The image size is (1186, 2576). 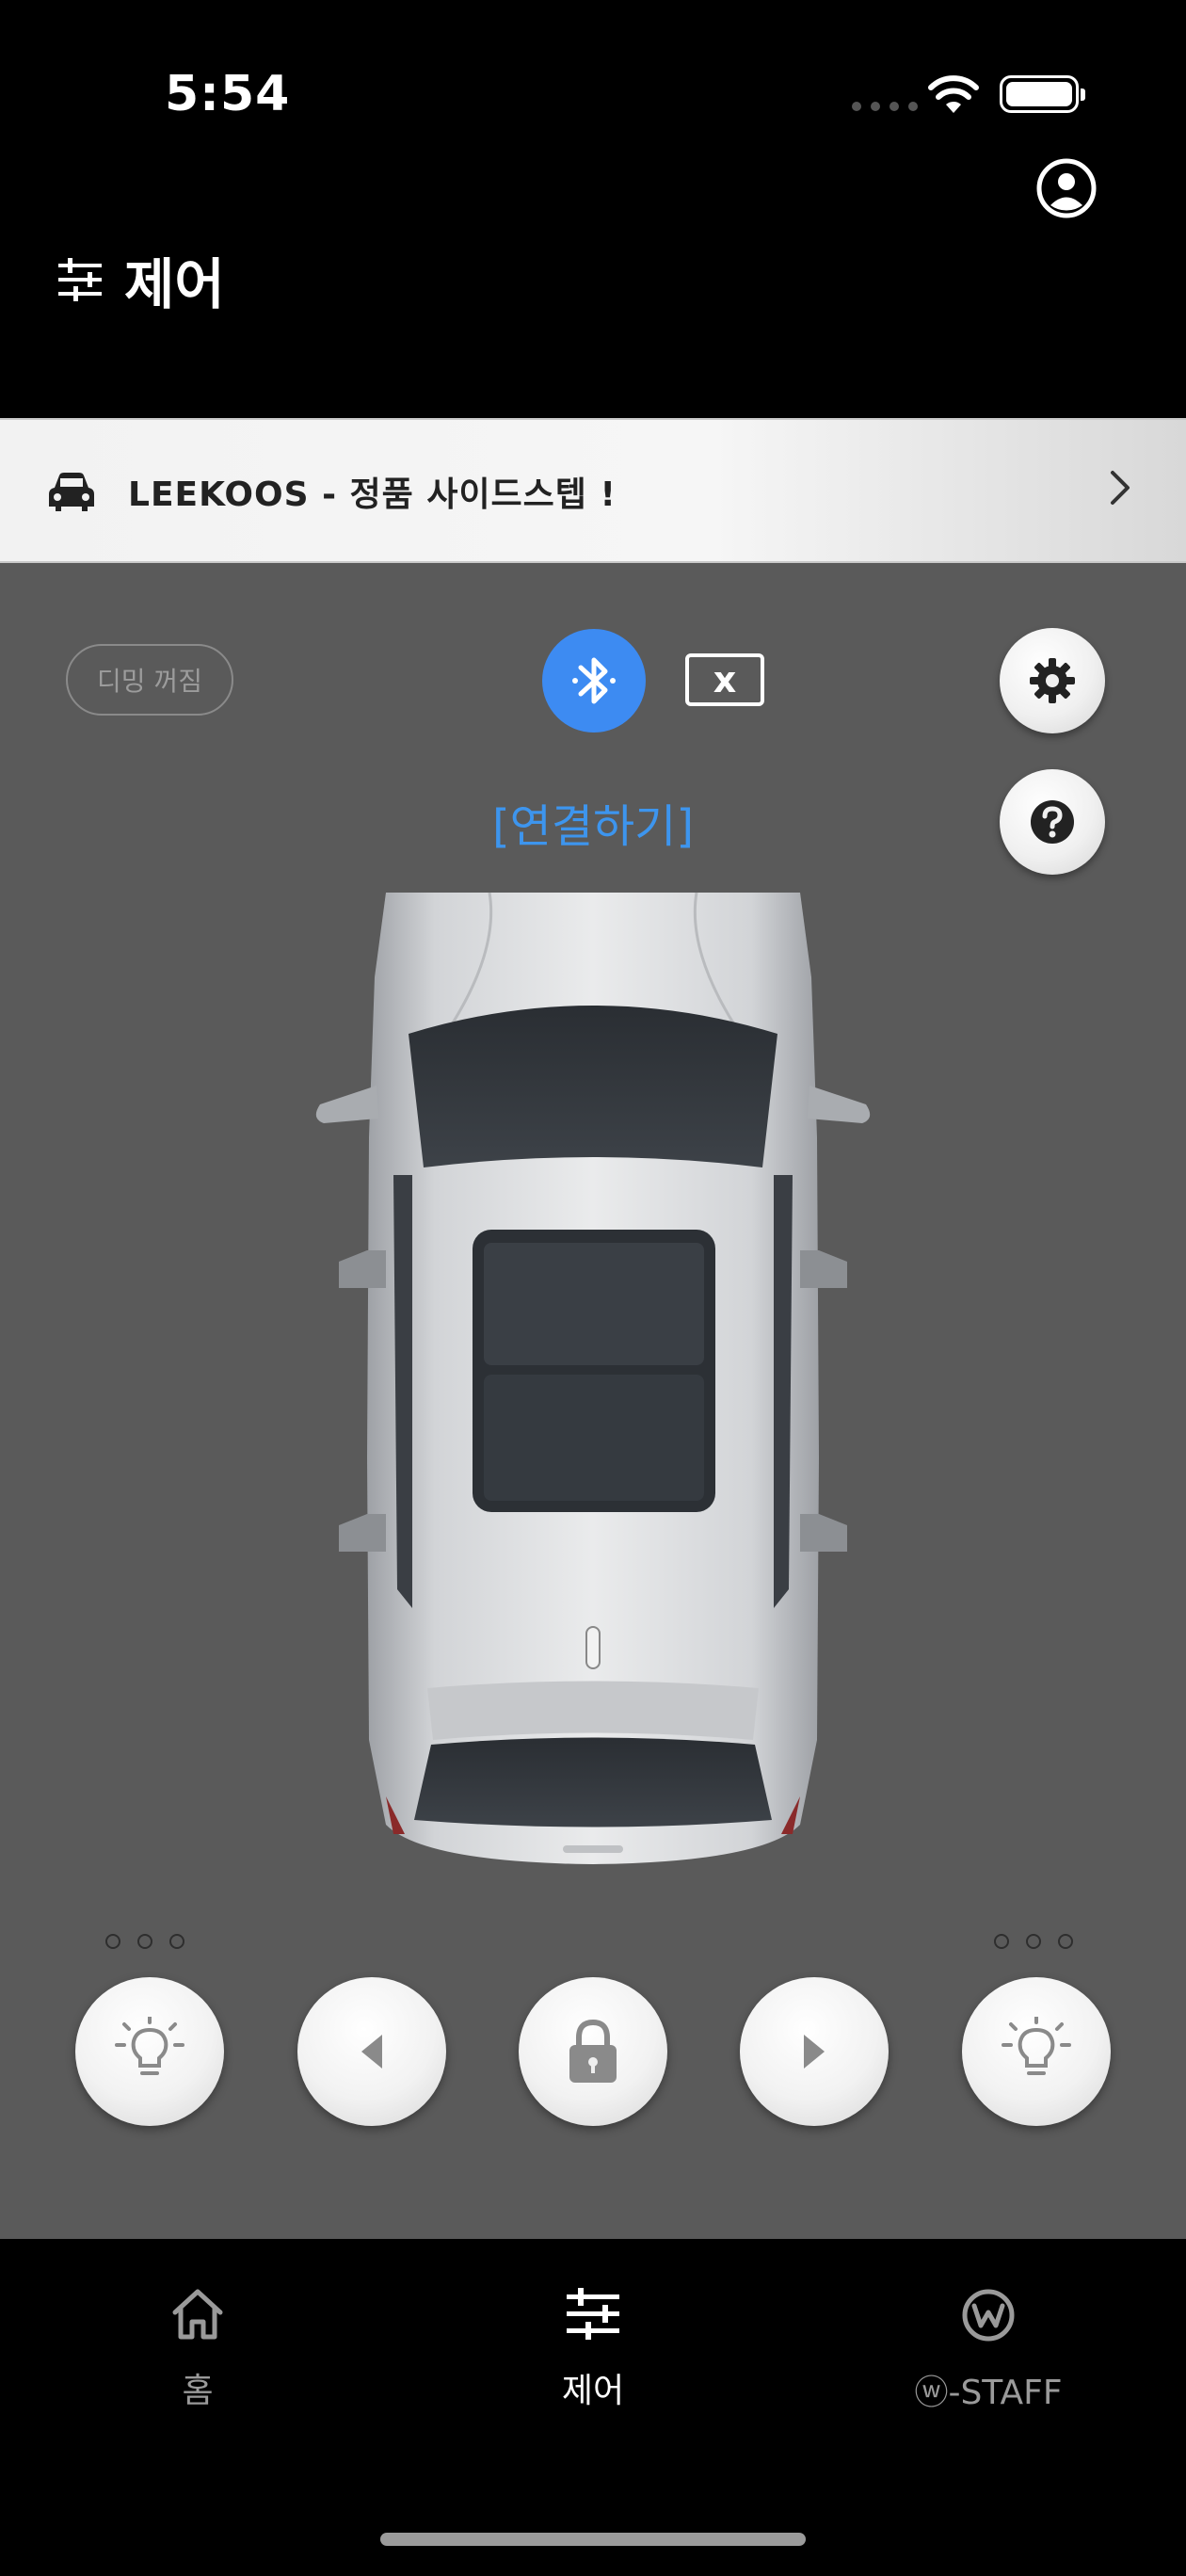 I want to click on bluetooth-button, so click(x=594, y=681).